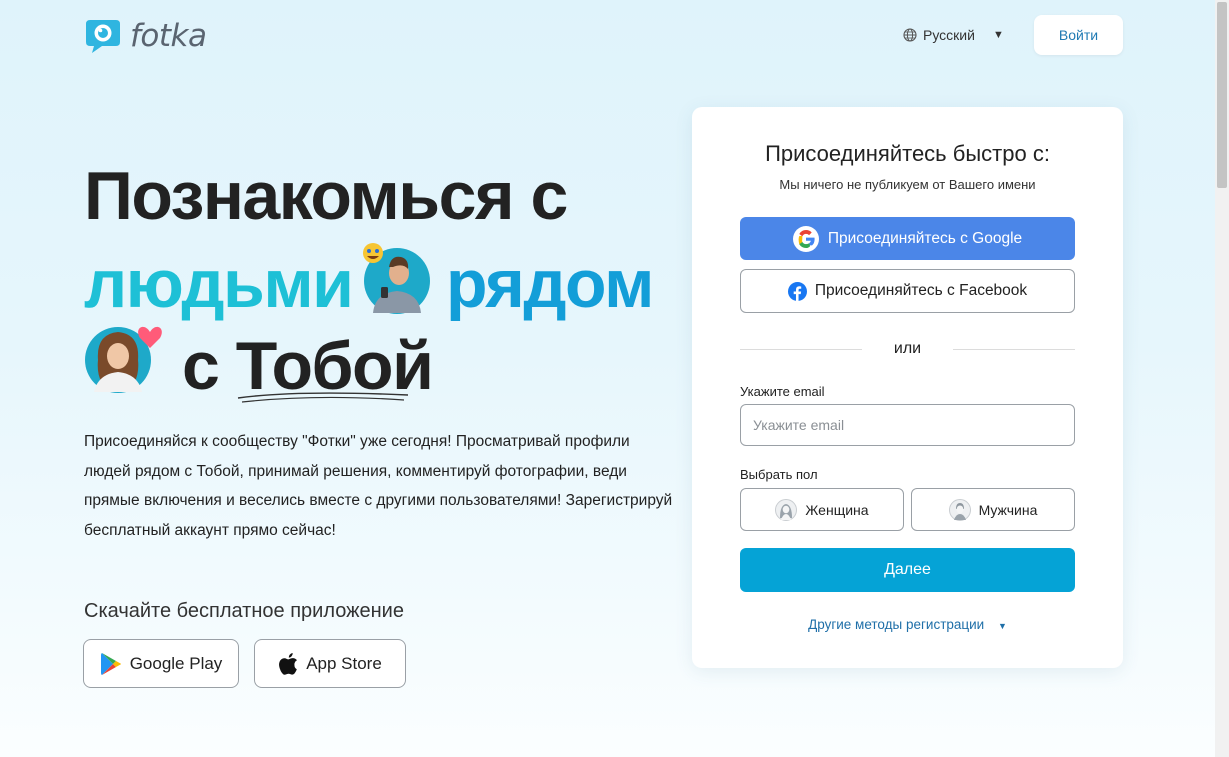 Image resolution: width=1229 pixels, height=757 pixels. I want to click on or-divider: или, so click(907, 349).